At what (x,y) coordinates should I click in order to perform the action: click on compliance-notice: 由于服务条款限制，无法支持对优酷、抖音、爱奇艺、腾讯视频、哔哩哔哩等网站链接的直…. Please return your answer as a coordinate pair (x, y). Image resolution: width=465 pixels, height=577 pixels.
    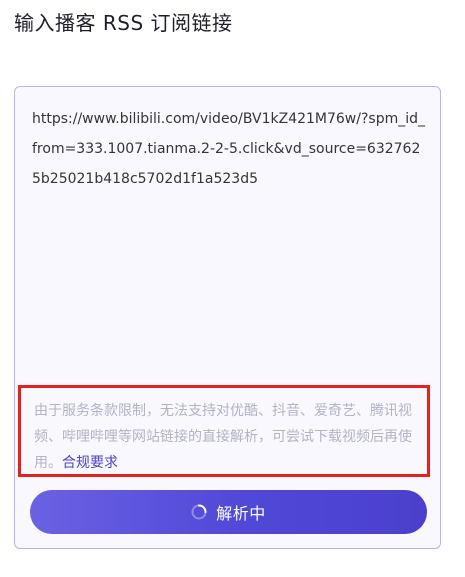
    Looking at the image, I should click on (224, 431).